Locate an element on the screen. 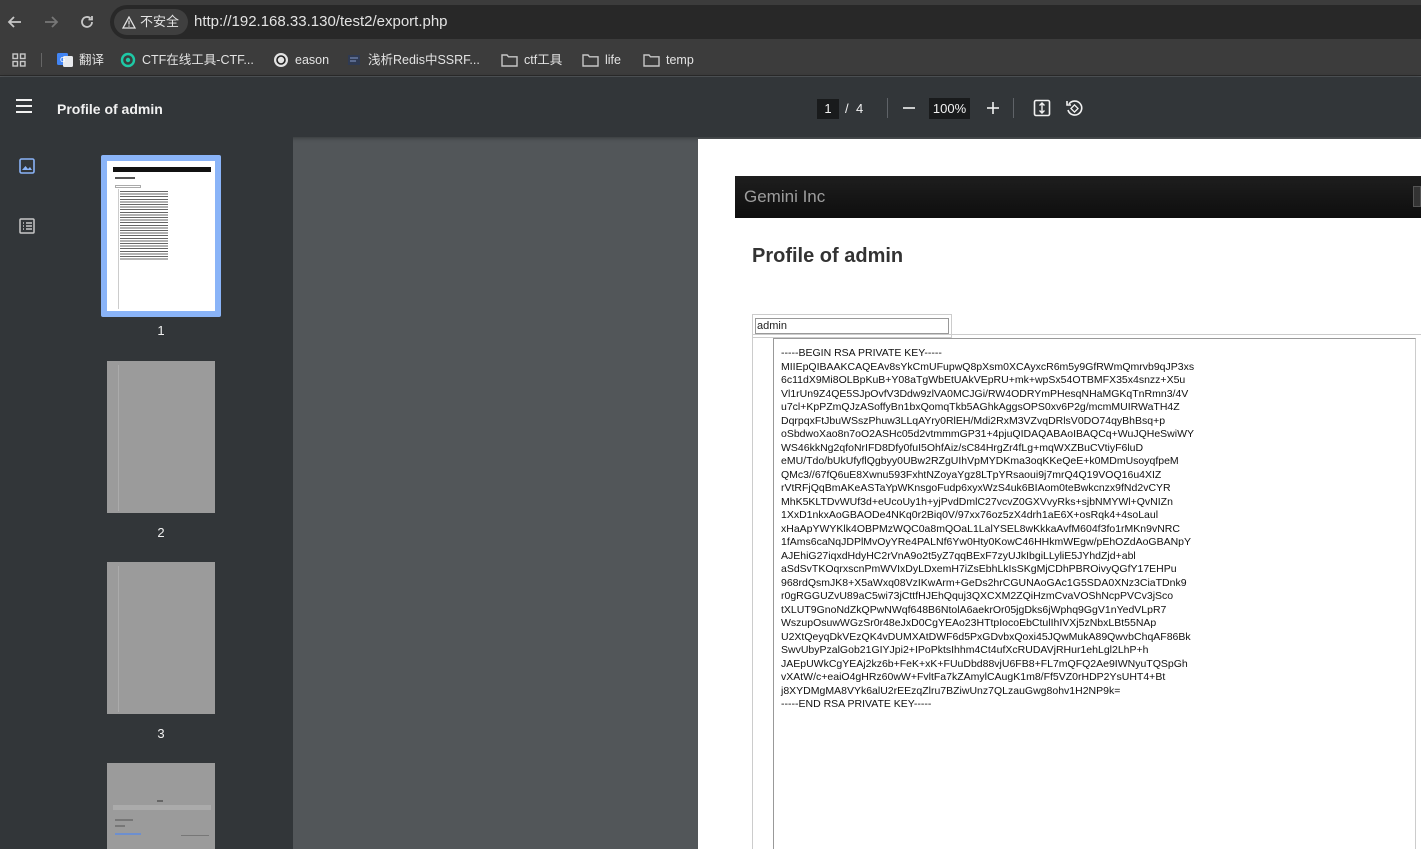  thumbnails-view-button is located at coordinates (27, 166).